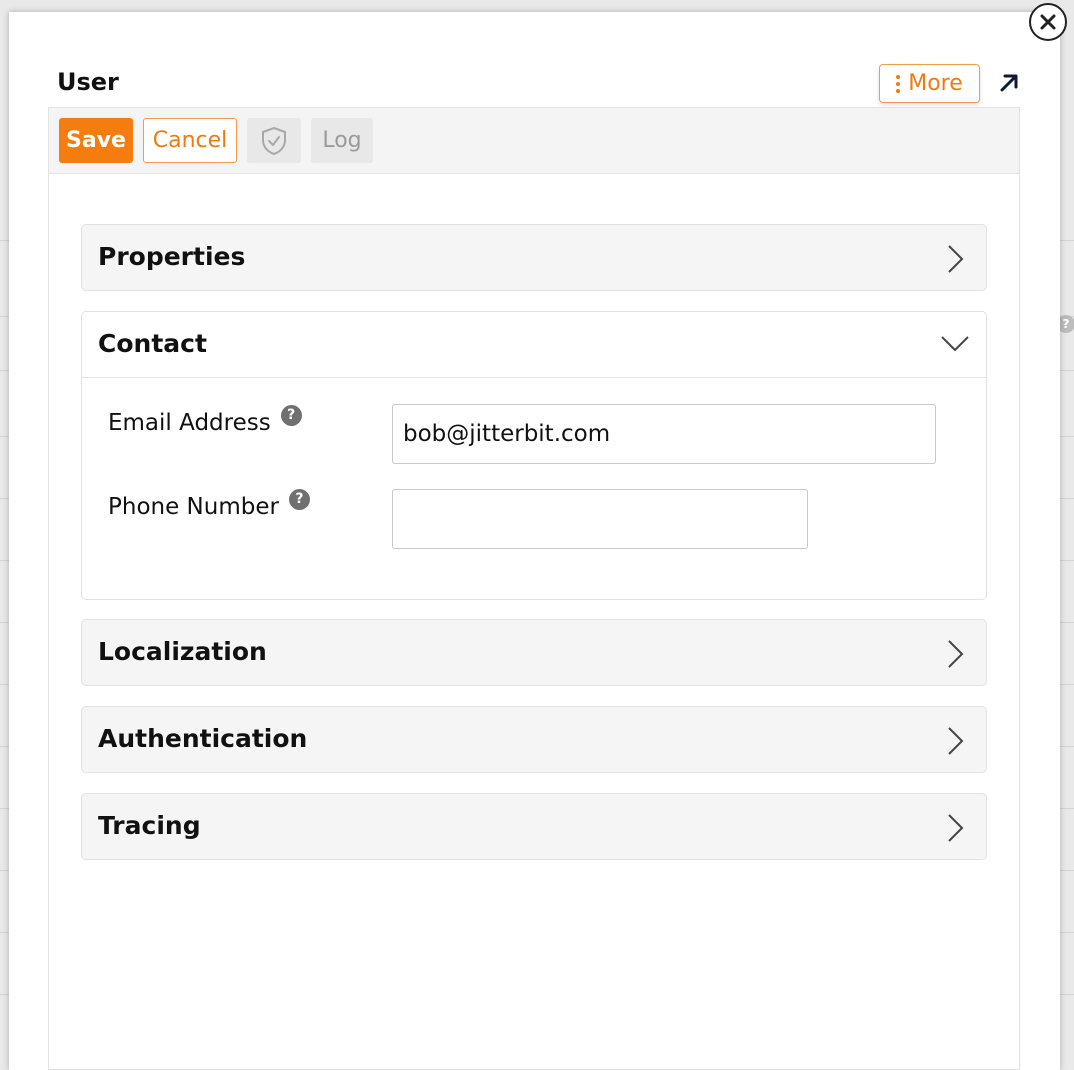  What do you see at coordinates (600, 519) in the screenshot?
I see `phone-field` at bounding box center [600, 519].